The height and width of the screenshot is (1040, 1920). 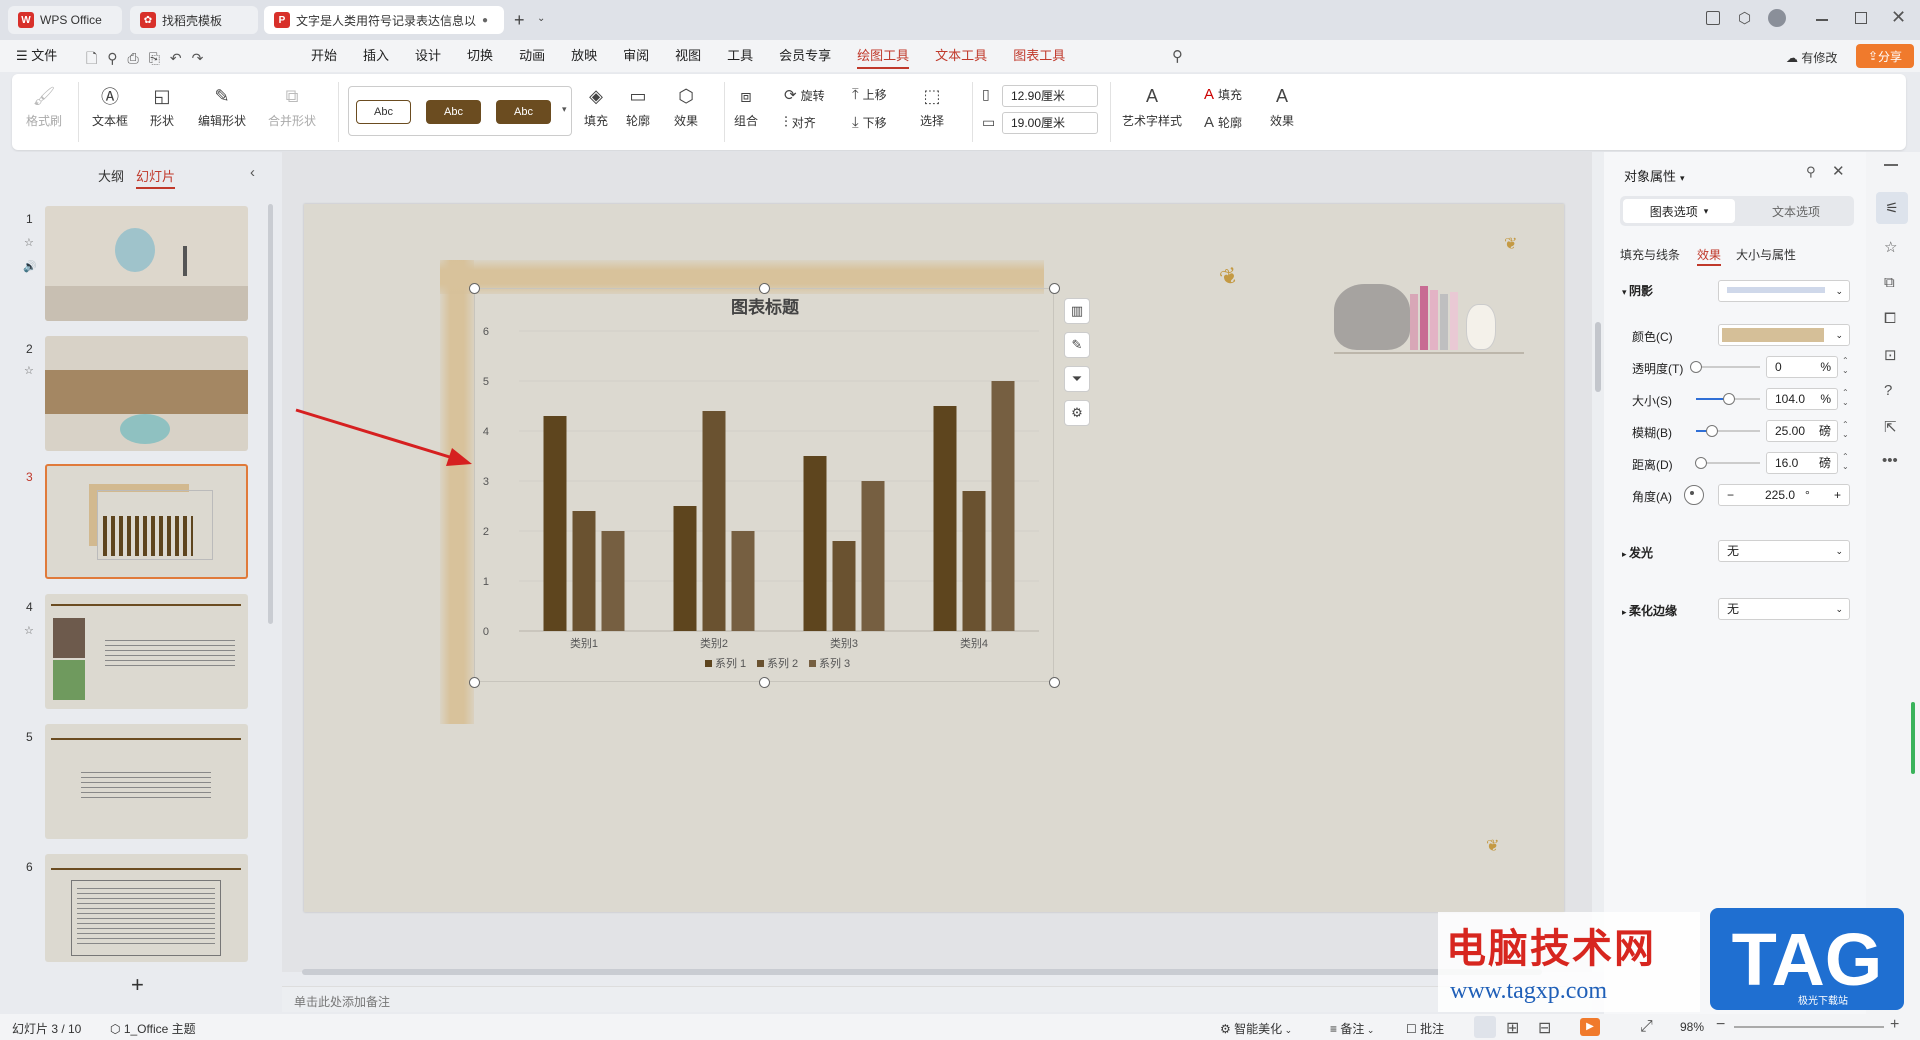 What do you see at coordinates (1822, 20) in the screenshot?
I see `minimize-icon` at bounding box center [1822, 20].